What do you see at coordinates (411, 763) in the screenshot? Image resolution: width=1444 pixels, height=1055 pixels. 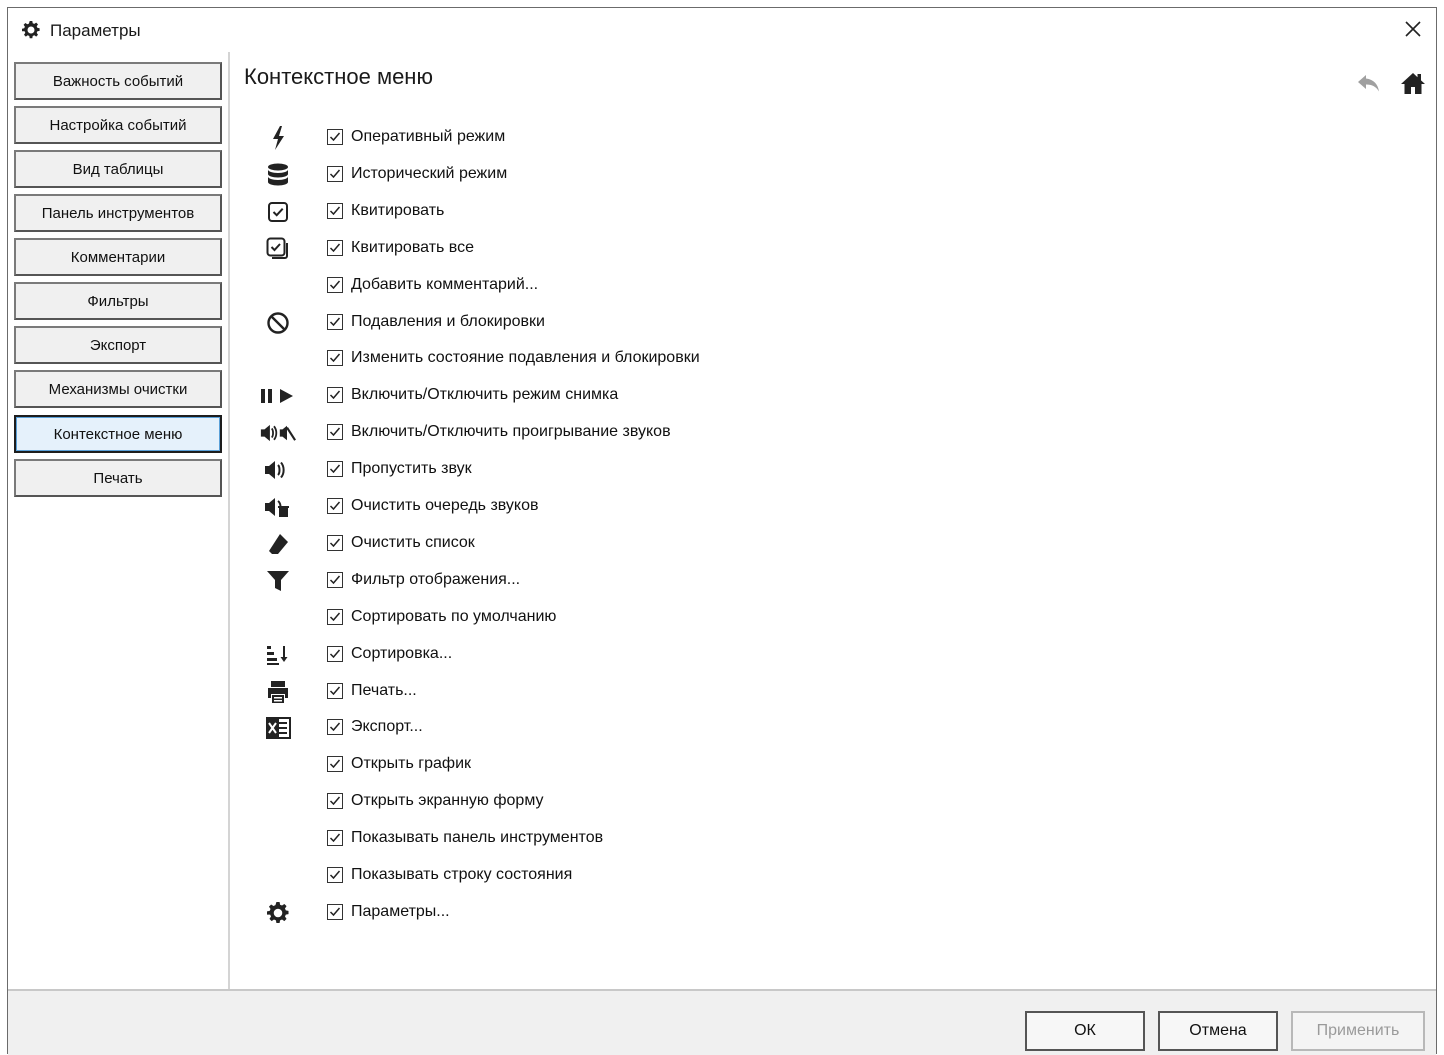 I see `option-label: Открыть график` at bounding box center [411, 763].